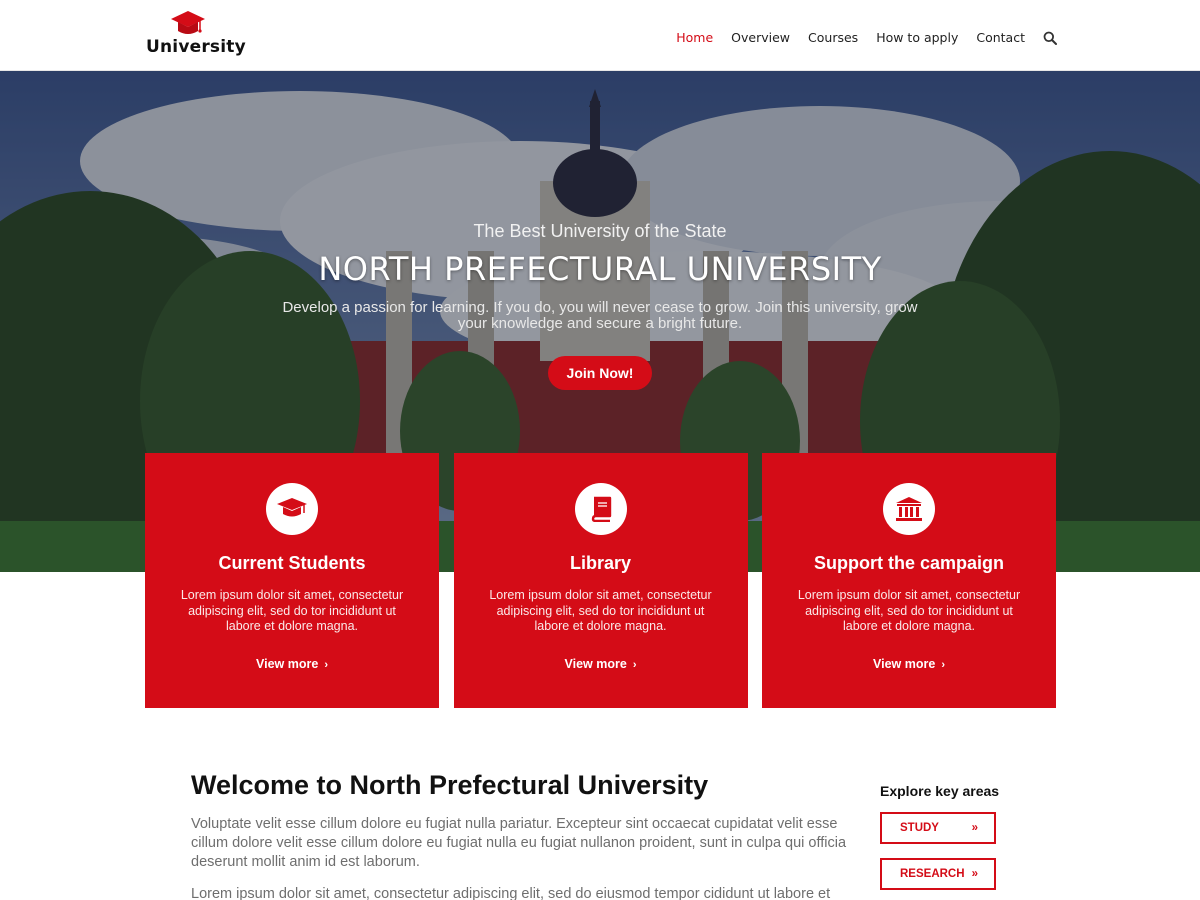 The image size is (1200, 900). Describe the element at coordinates (694, 37) in the screenshot. I see `nav-home: Home` at that location.